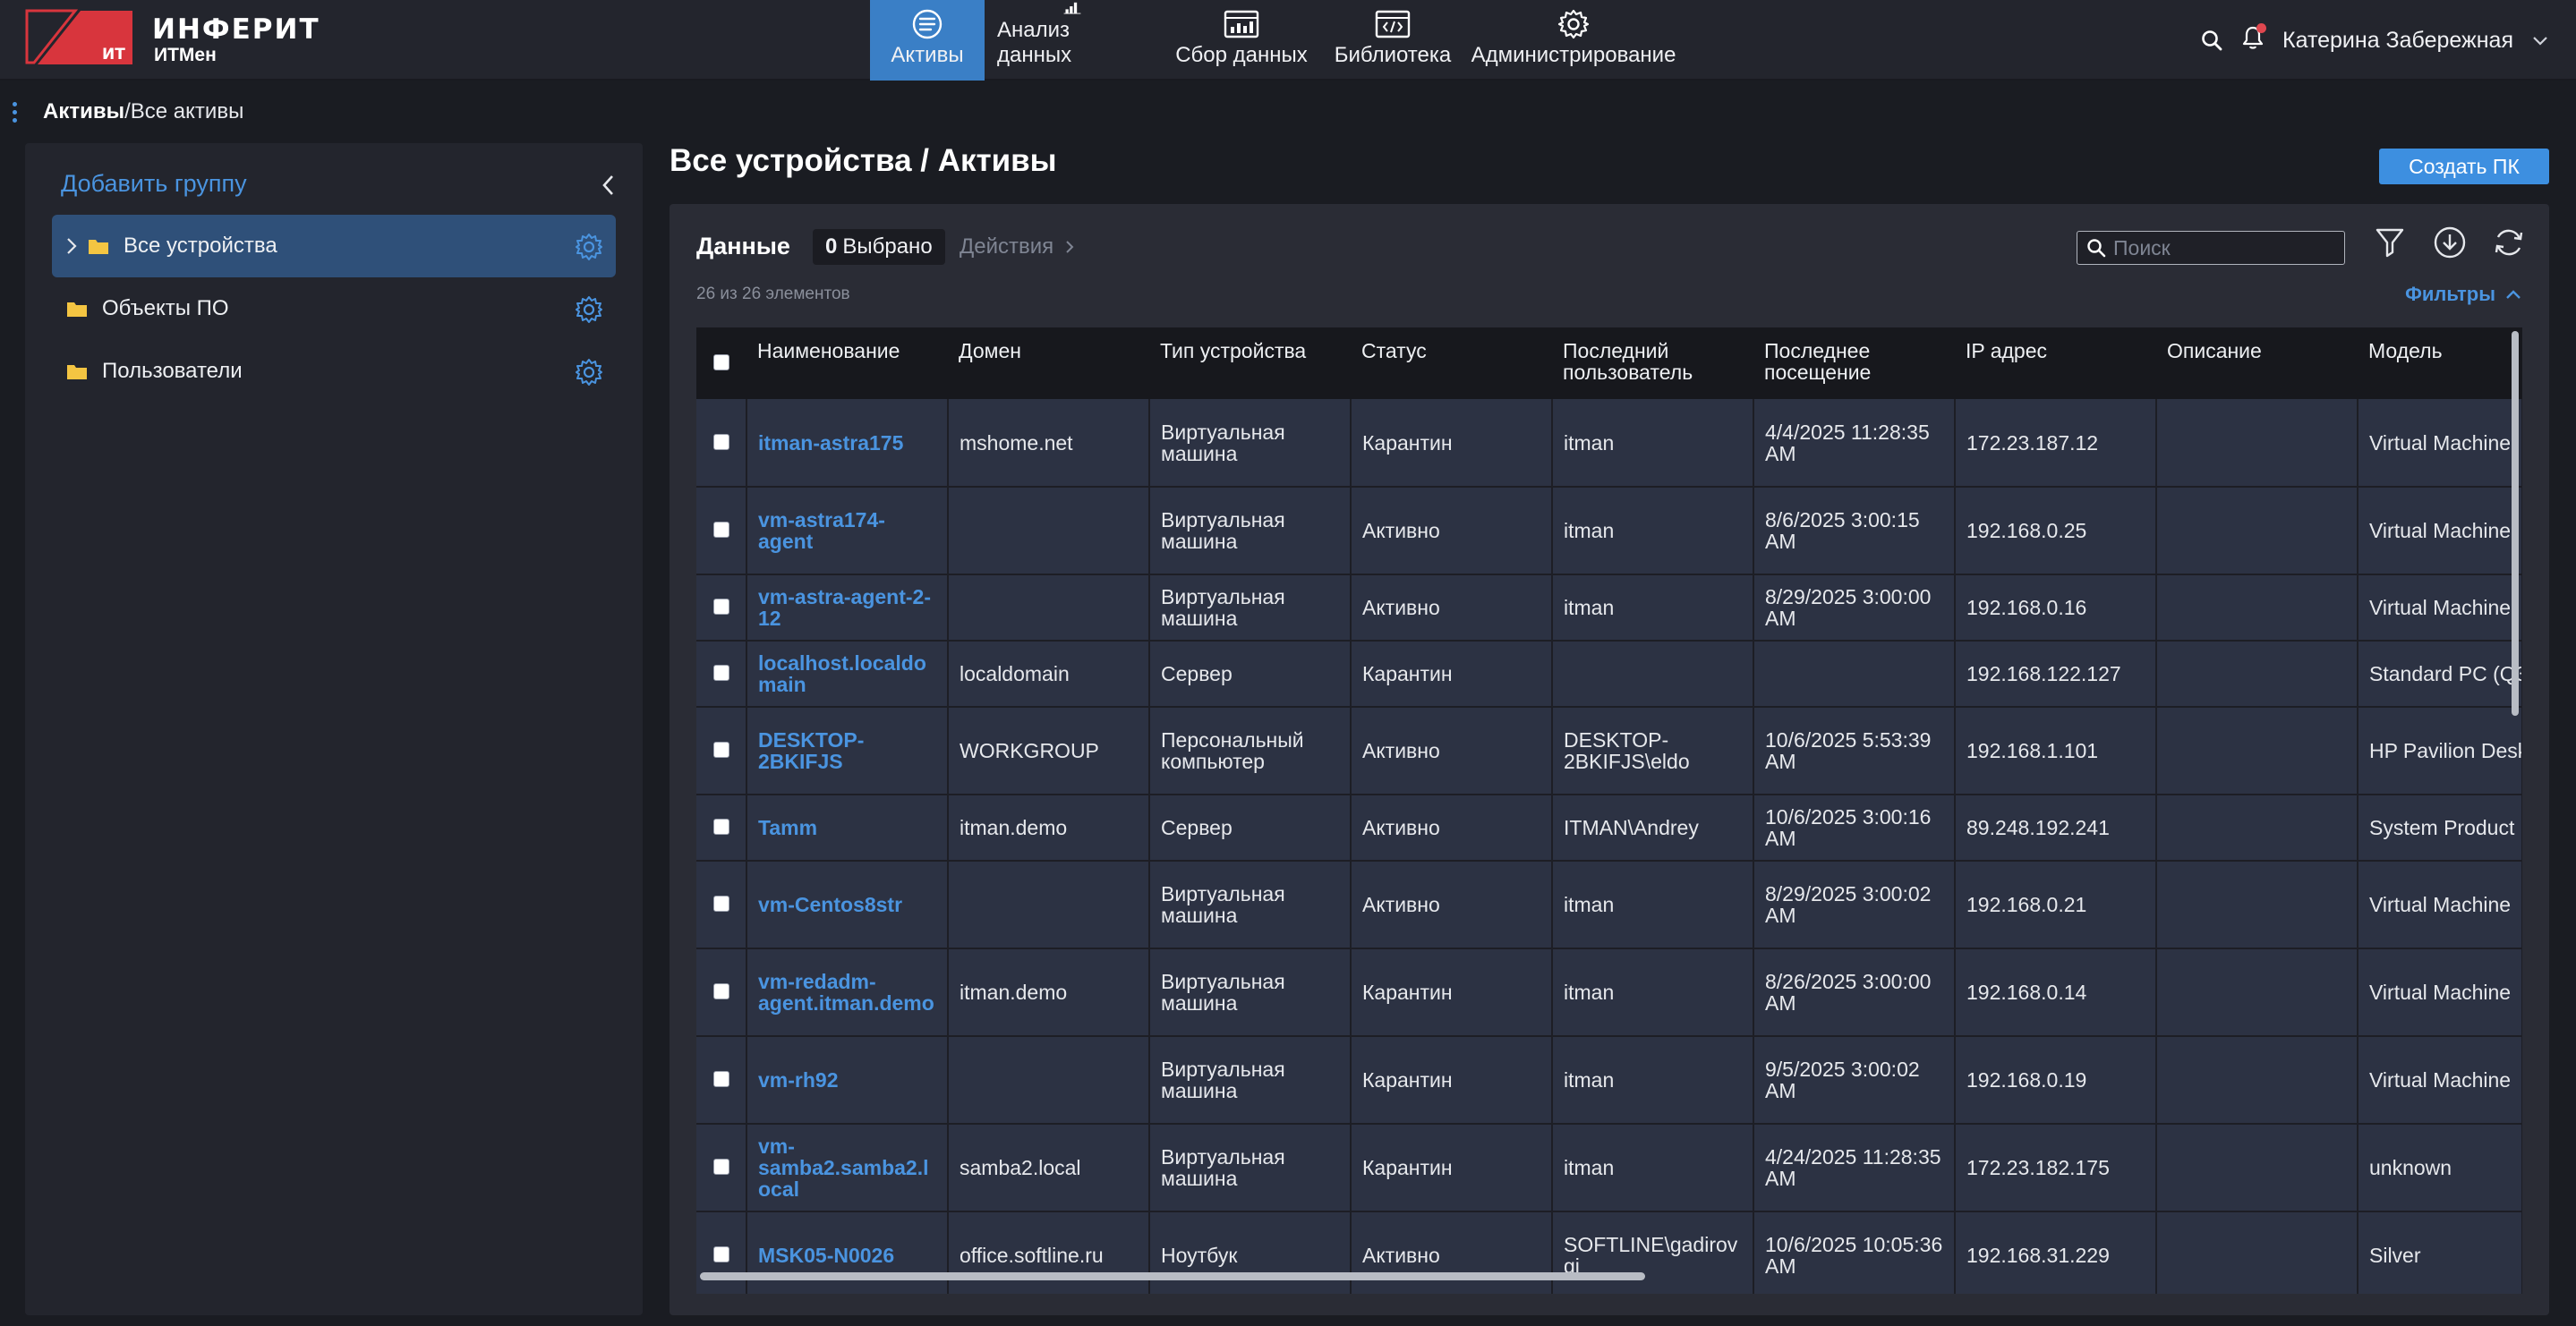 The image size is (2576, 1326). What do you see at coordinates (2390, 242) in the screenshot?
I see `filter-icon` at bounding box center [2390, 242].